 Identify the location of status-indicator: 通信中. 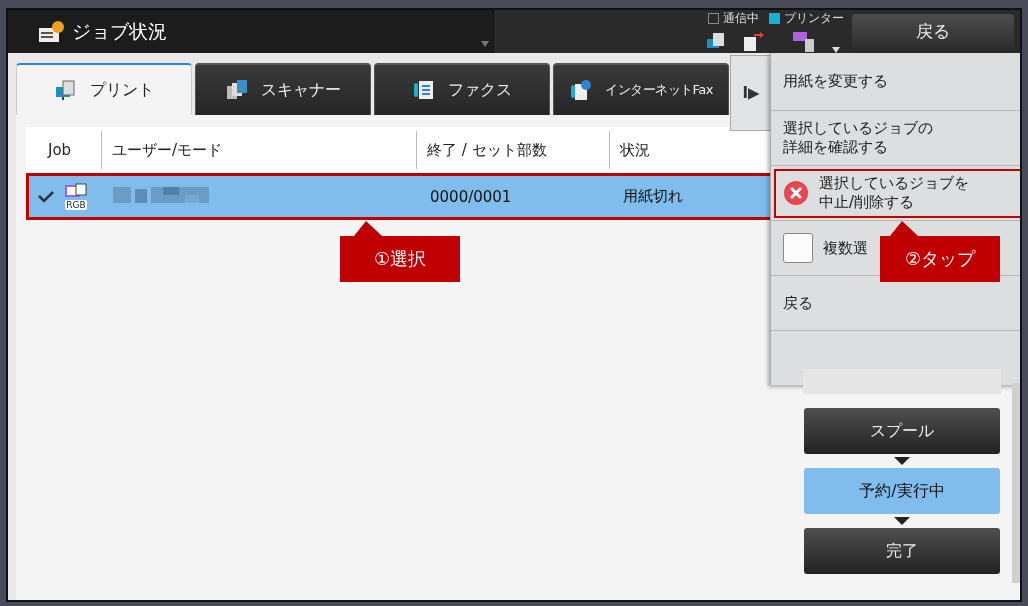
(733, 18).